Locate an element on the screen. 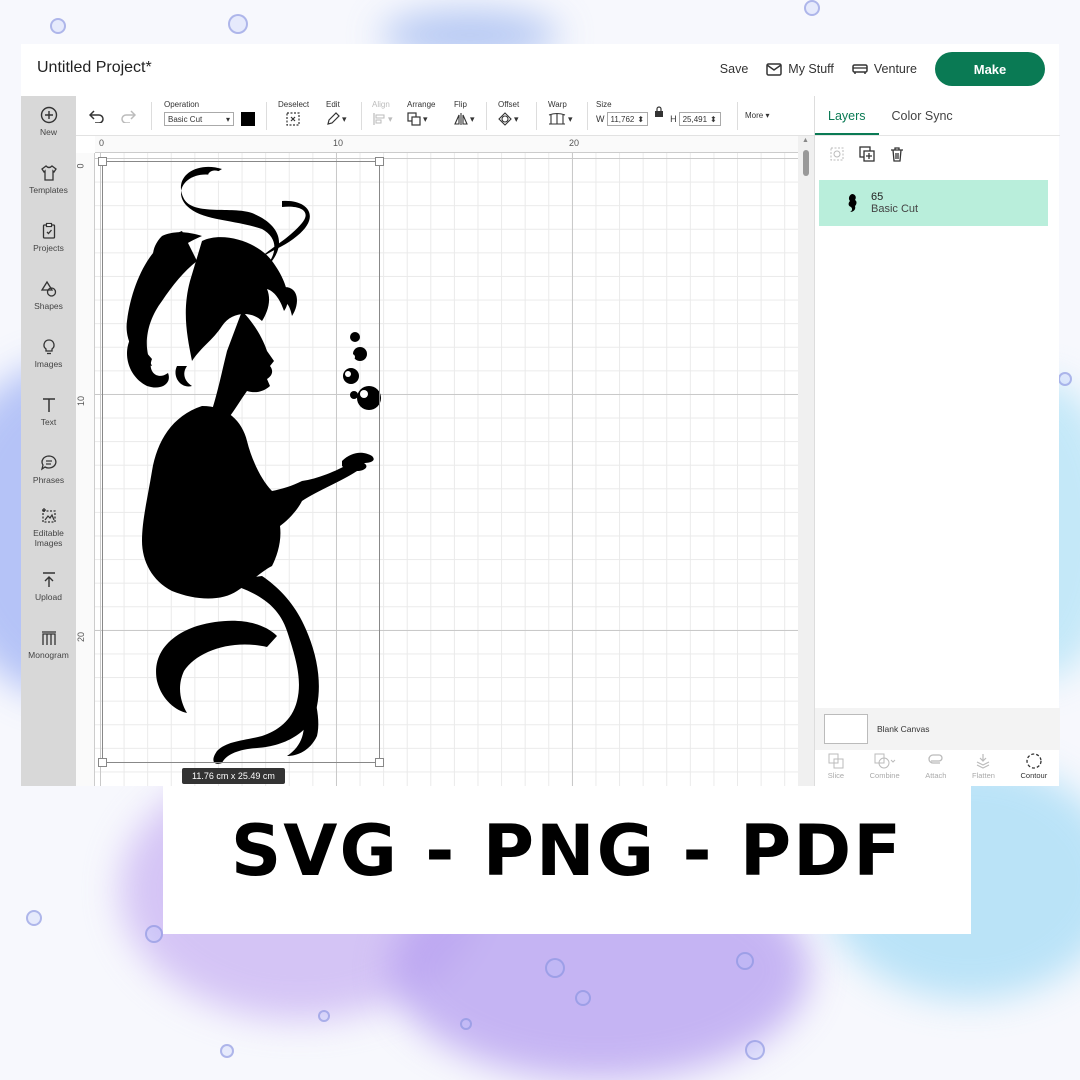 The height and width of the screenshot is (1080, 1080). ruler-horizontal: 0 10 20 is located at coordinates (446, 144).